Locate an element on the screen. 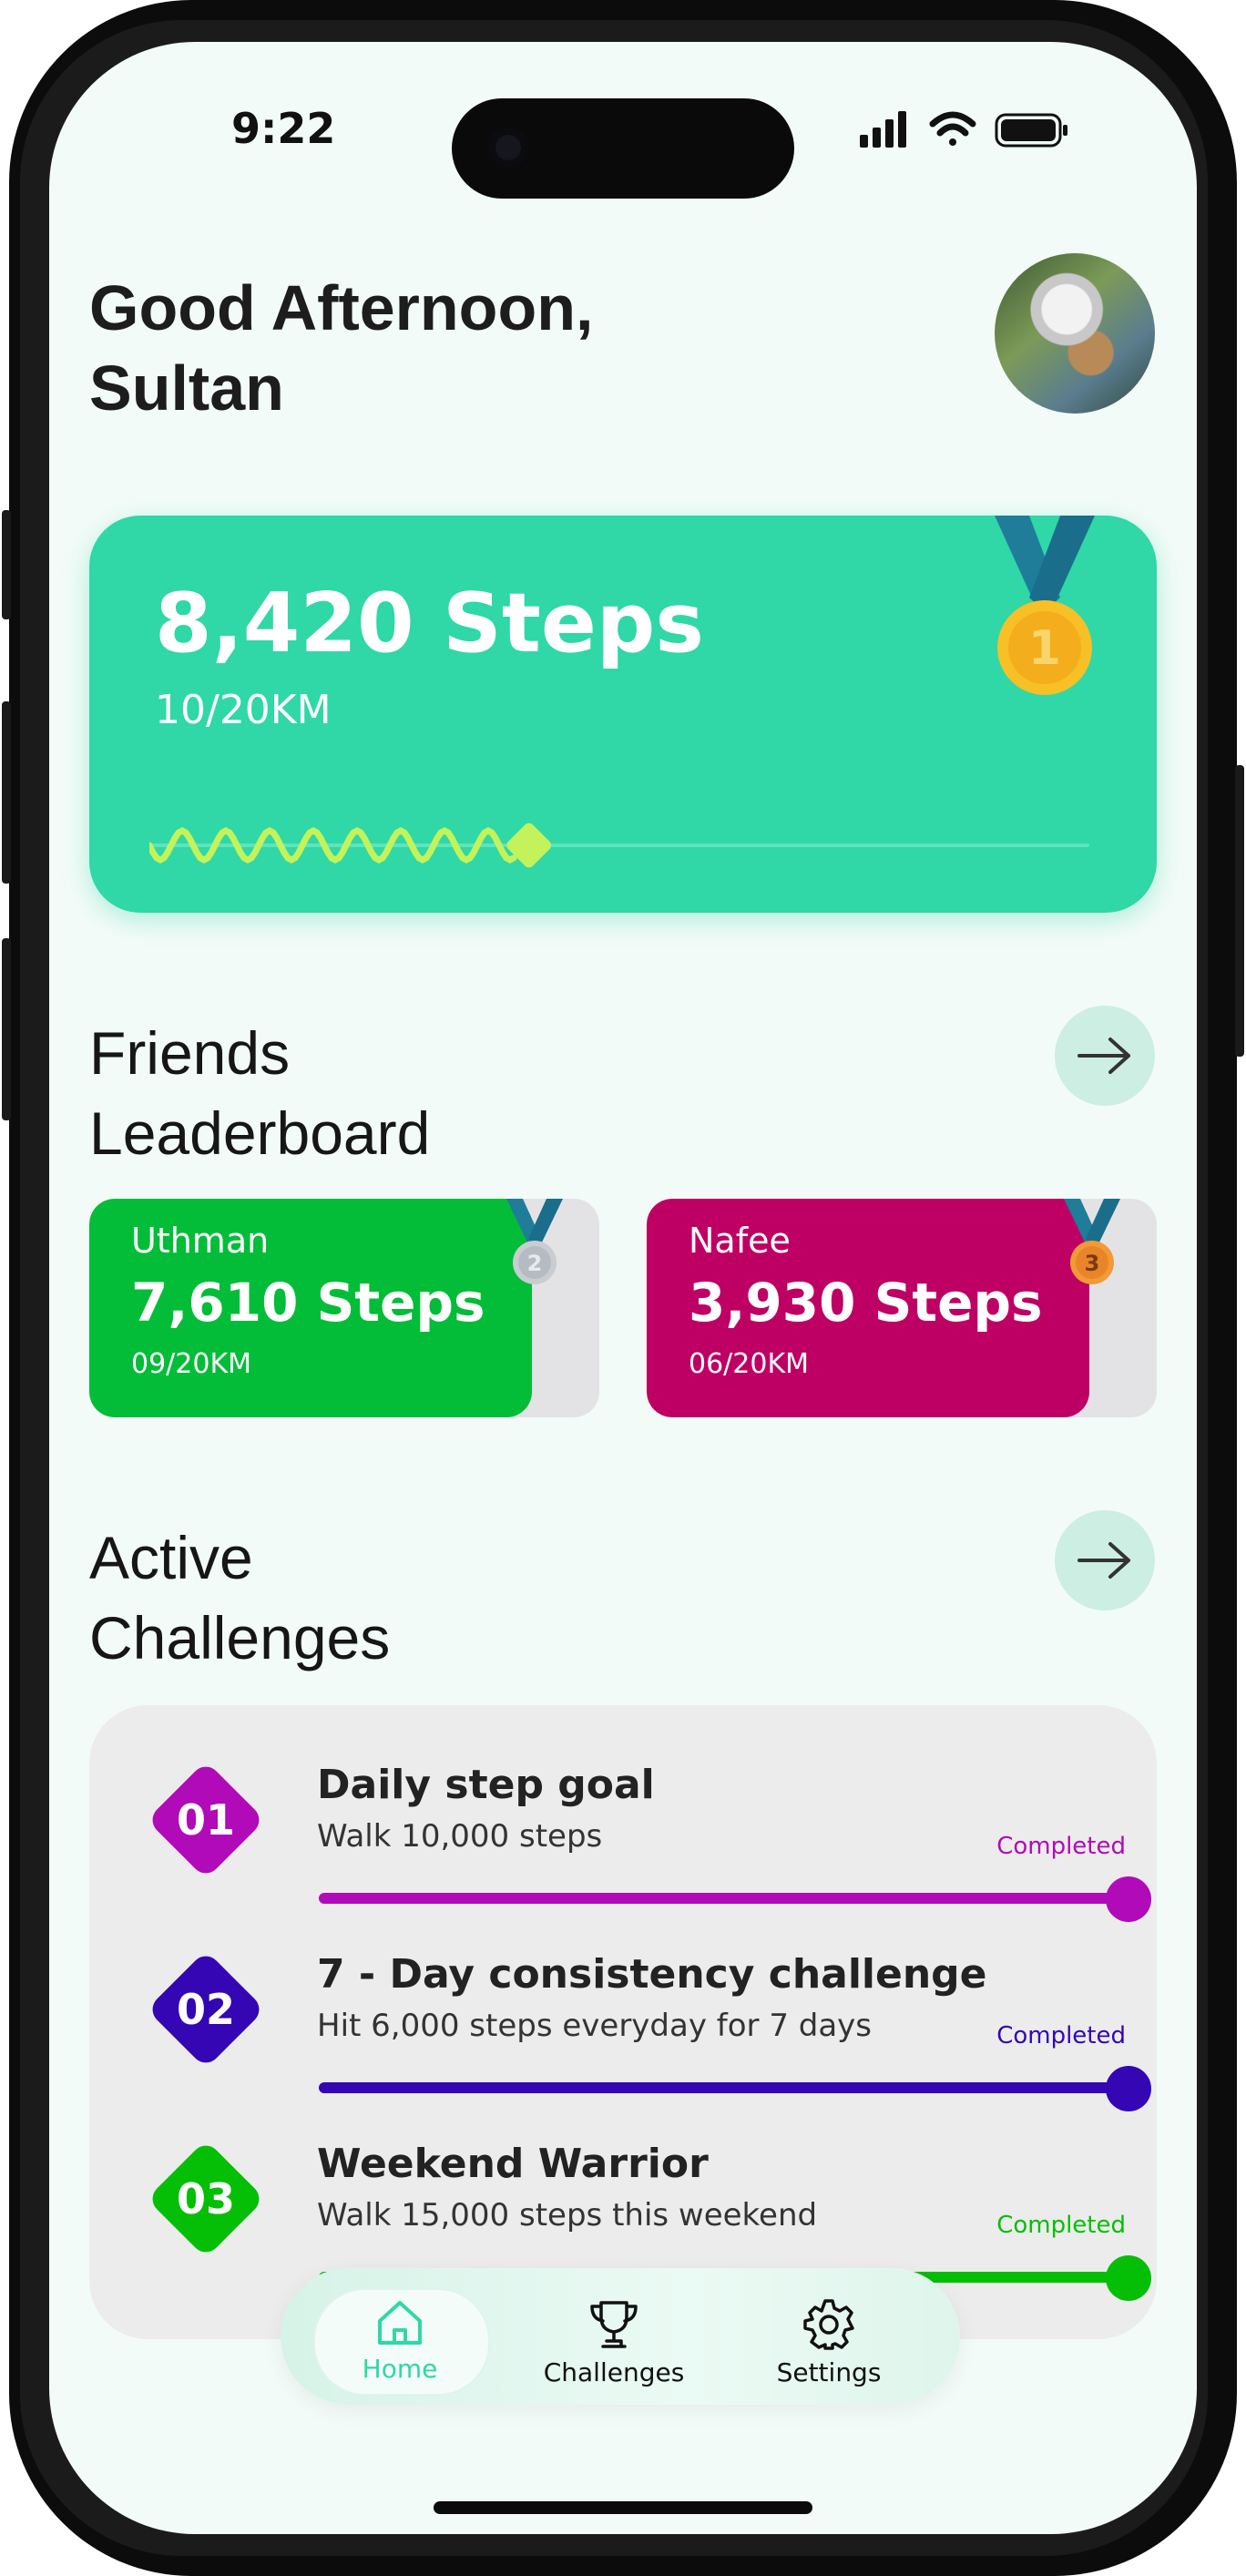 This screenshot has width=1246, height=2576. tab-settings: Settings is located at coordinates (829, 2344).